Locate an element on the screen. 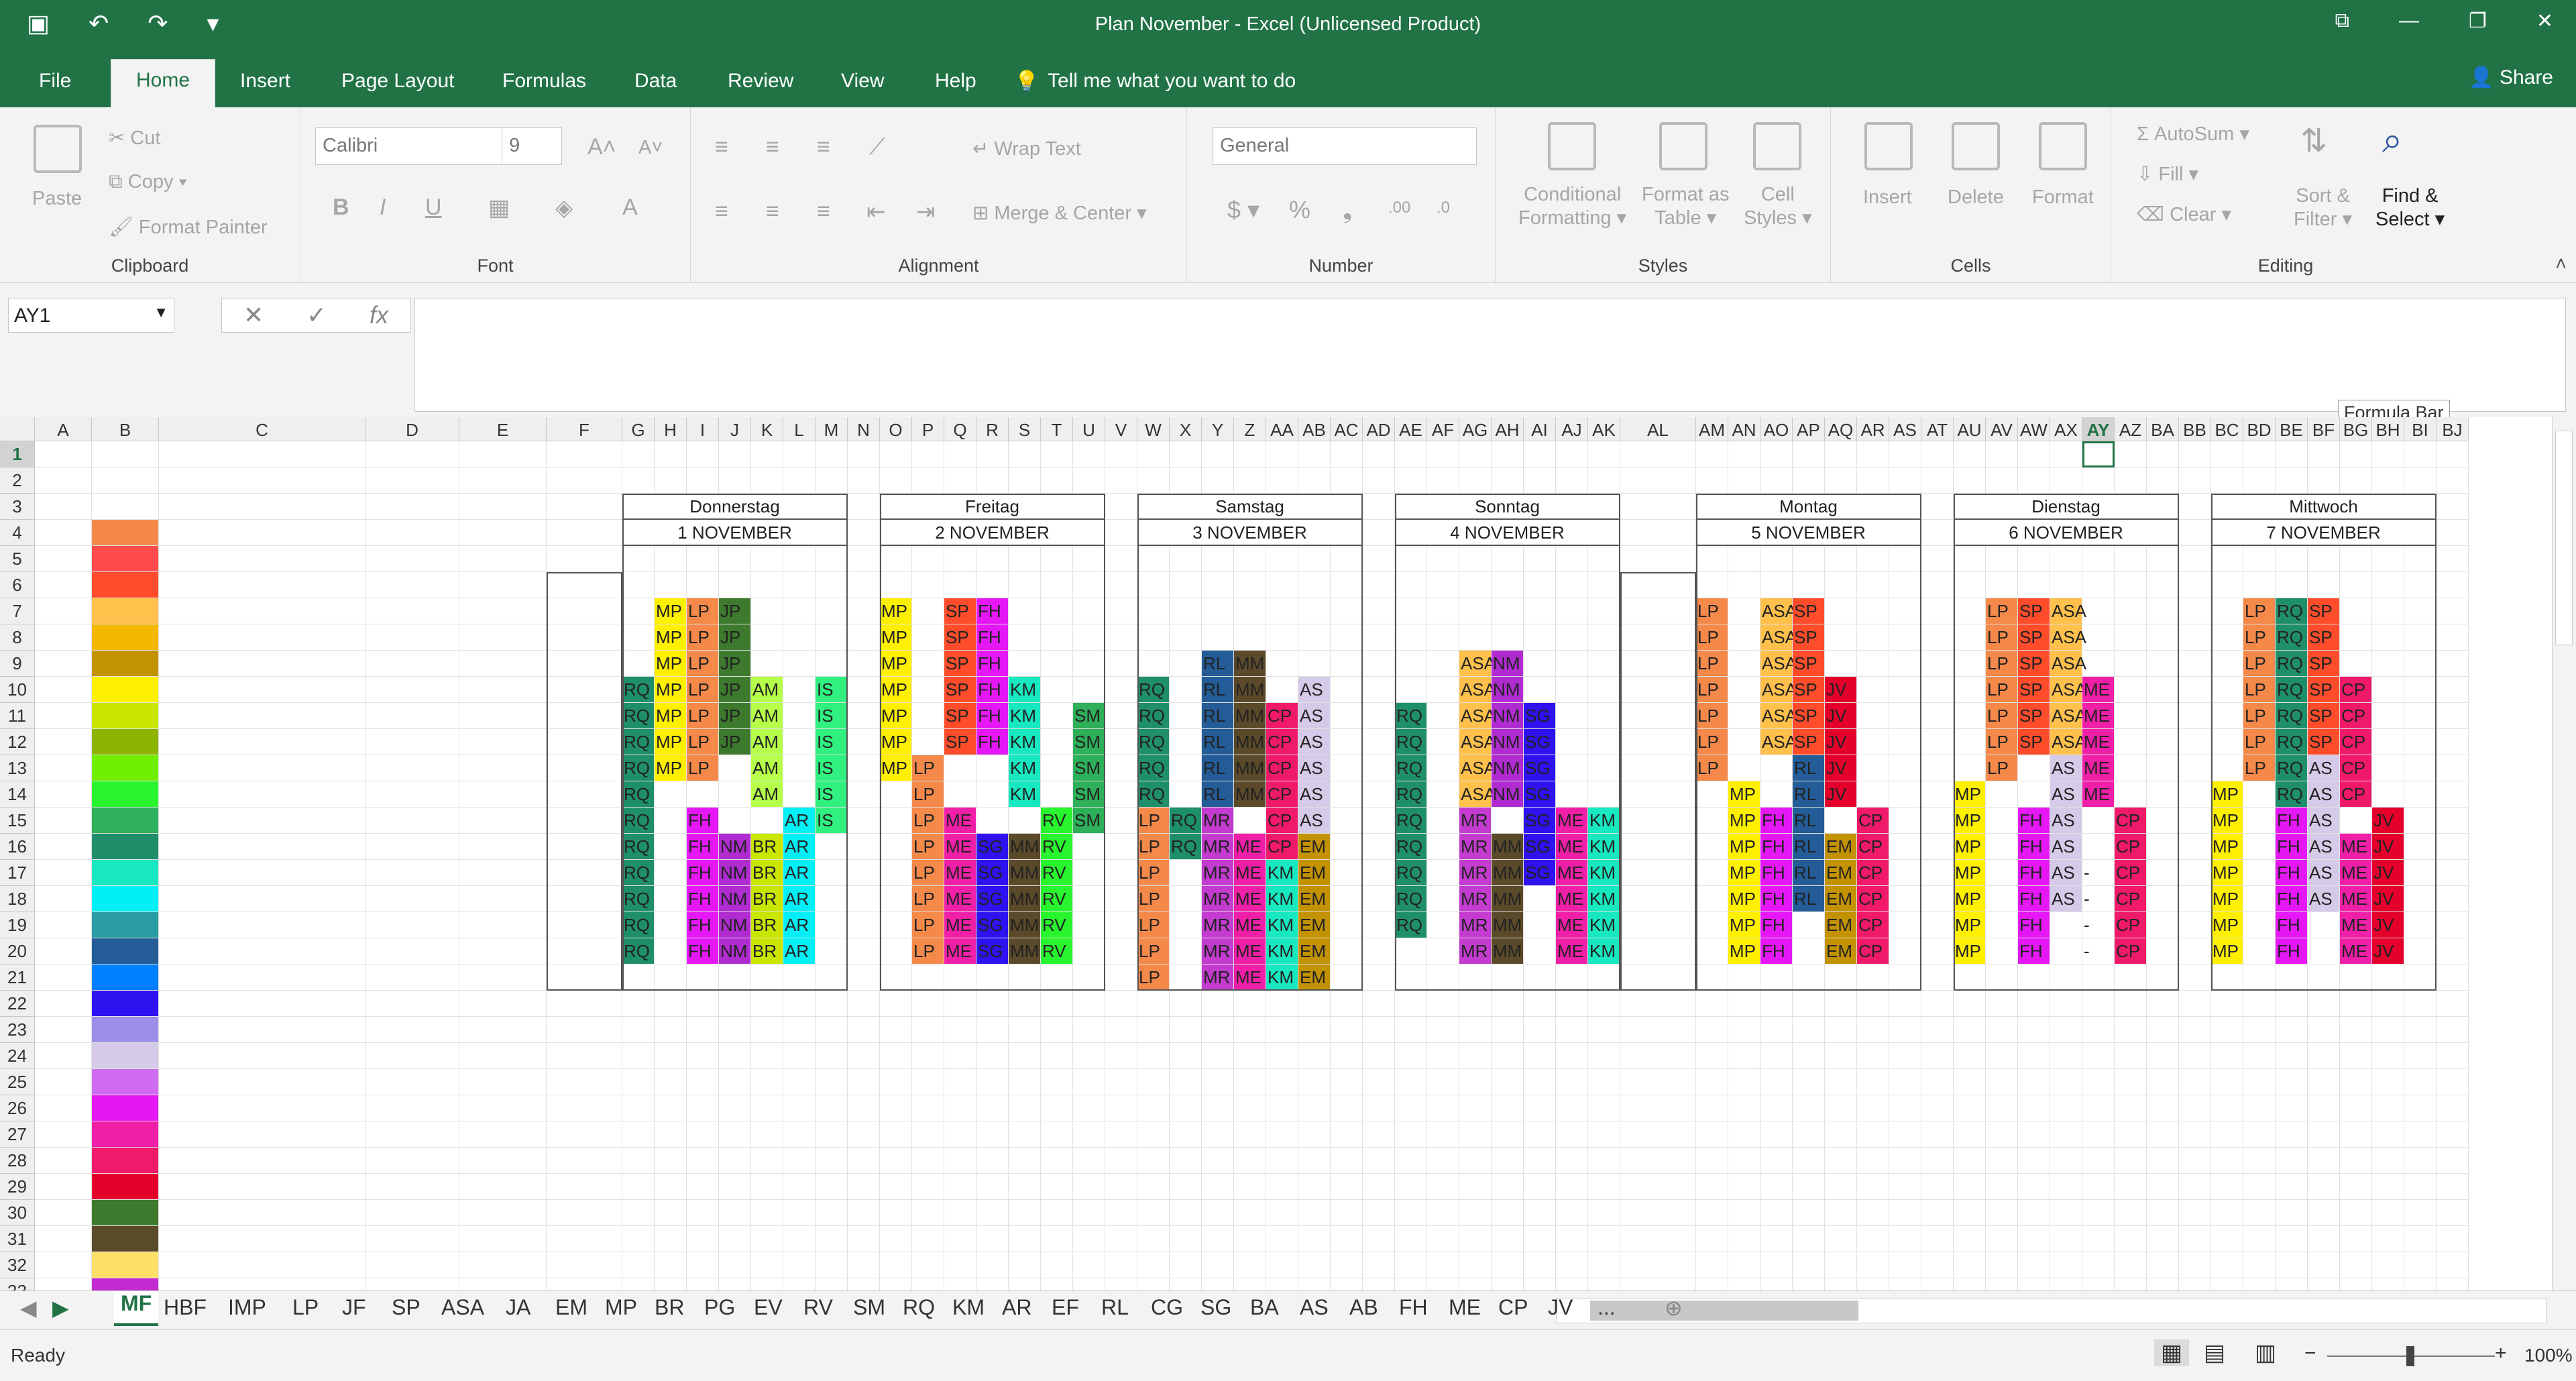  shift-cell: CP is located at coordinates (2131, 847).